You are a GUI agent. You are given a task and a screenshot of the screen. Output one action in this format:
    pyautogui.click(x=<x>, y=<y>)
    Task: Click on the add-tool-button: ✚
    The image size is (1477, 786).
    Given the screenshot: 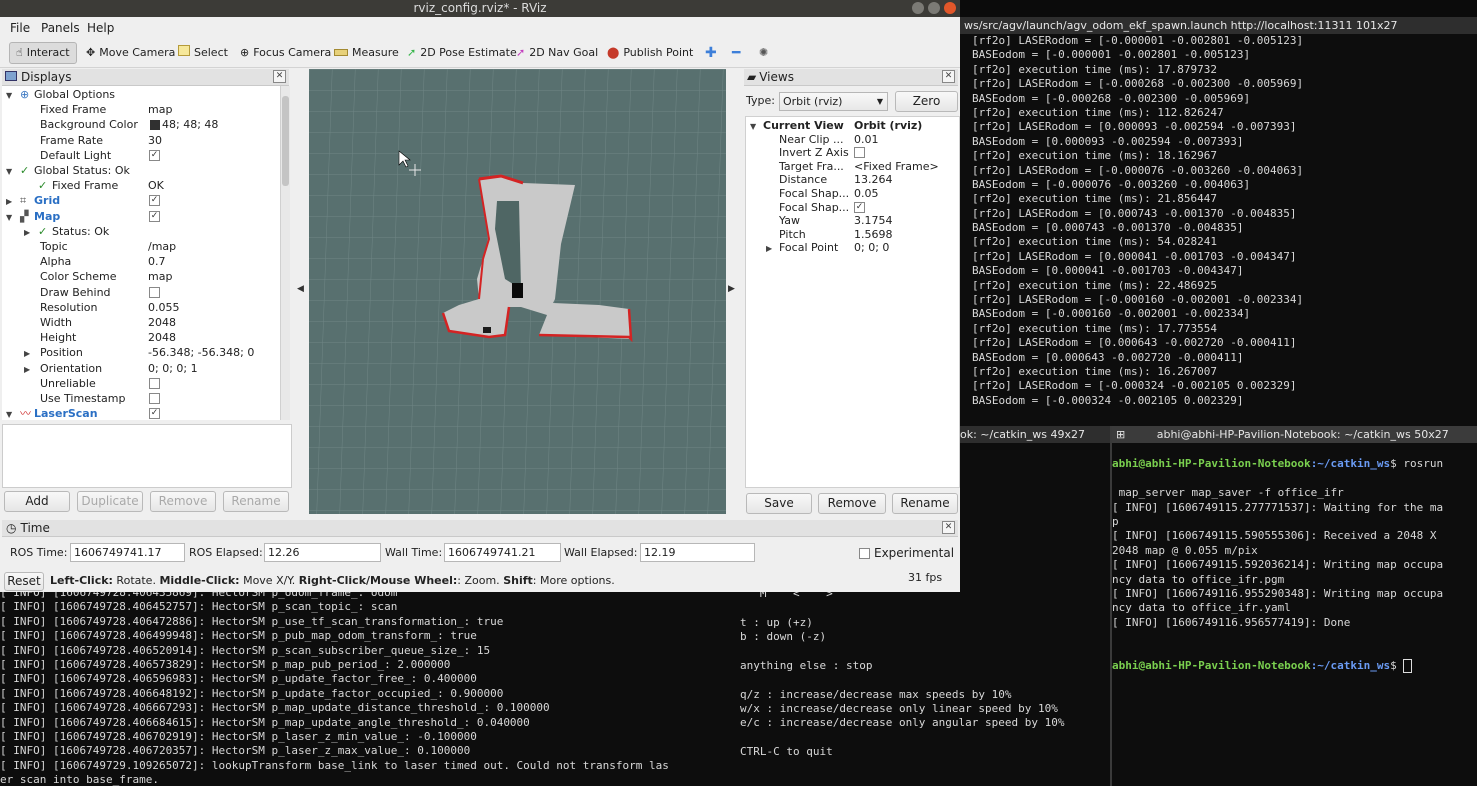 What is the action you would take?
    pyautogui.click(x=711, y=53)
    